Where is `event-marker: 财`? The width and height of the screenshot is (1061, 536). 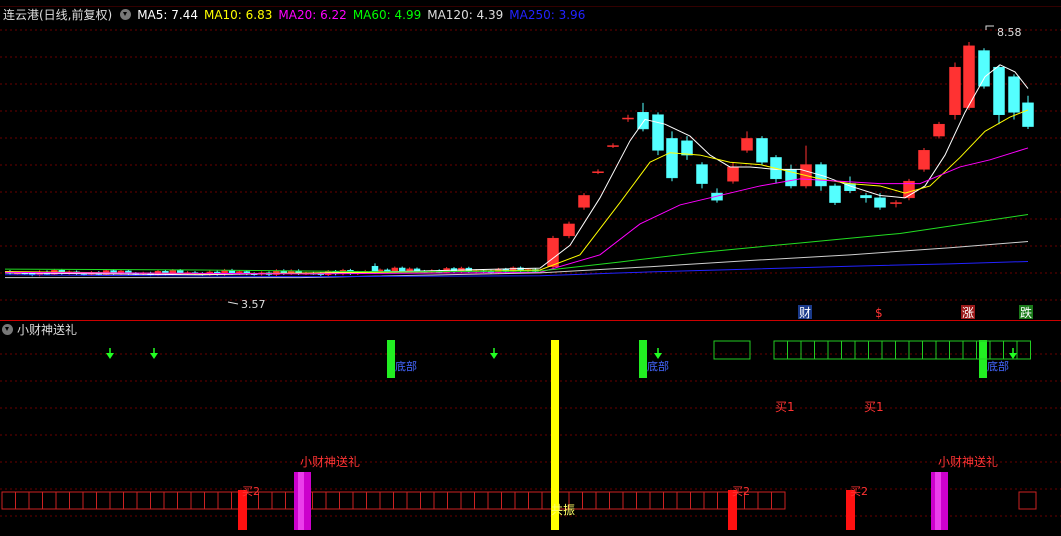 event-marker: 财 is located at coordinates (805, 313).